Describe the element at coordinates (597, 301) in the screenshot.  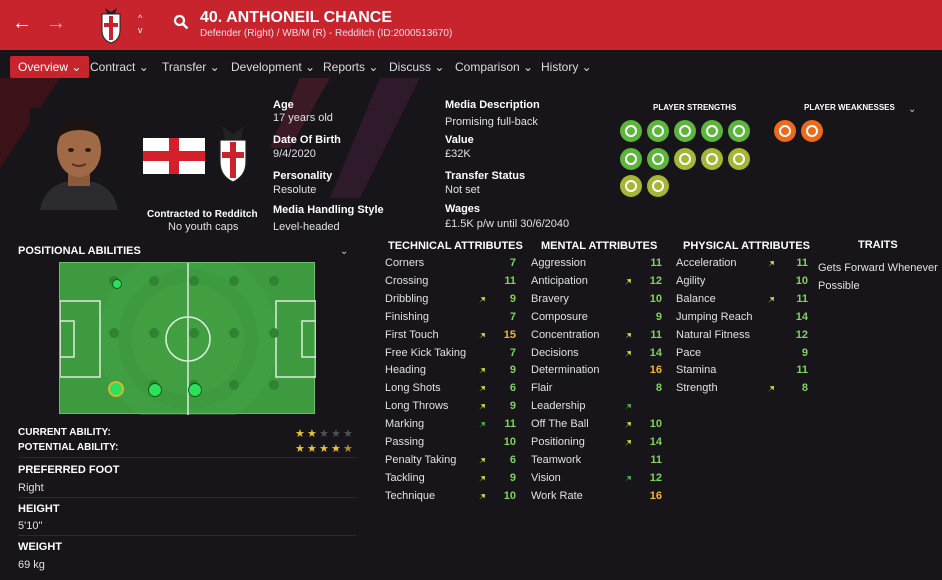
I see `mental-attribute-row: Bravery 10` at that location.